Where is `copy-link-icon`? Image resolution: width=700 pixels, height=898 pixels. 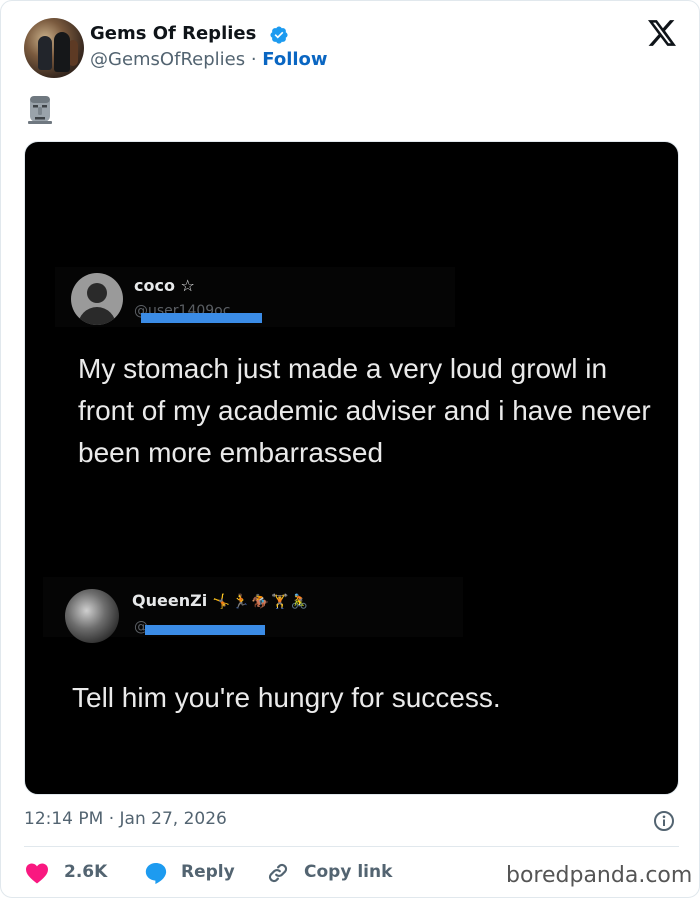 copy-link-icon is located at coordinates (278, 873).